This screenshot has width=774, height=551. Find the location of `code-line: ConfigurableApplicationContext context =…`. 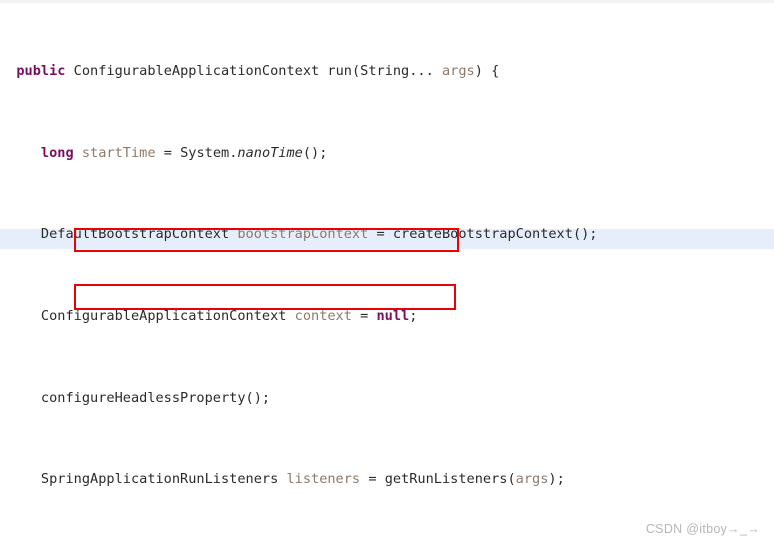

code-line: ConfigurableApplicationContext context =… is located at coordinates (387, 316).